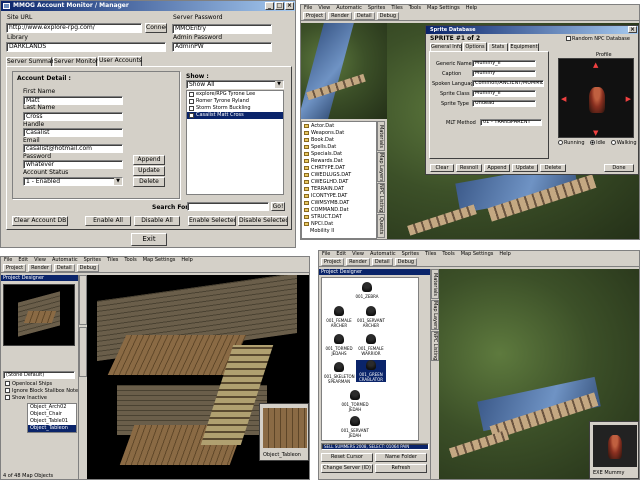 Image resolution: width=640 pixels, height=480 pixels. I want to click on dungeon-viewport: Object_Tableon, so click(198, 377).